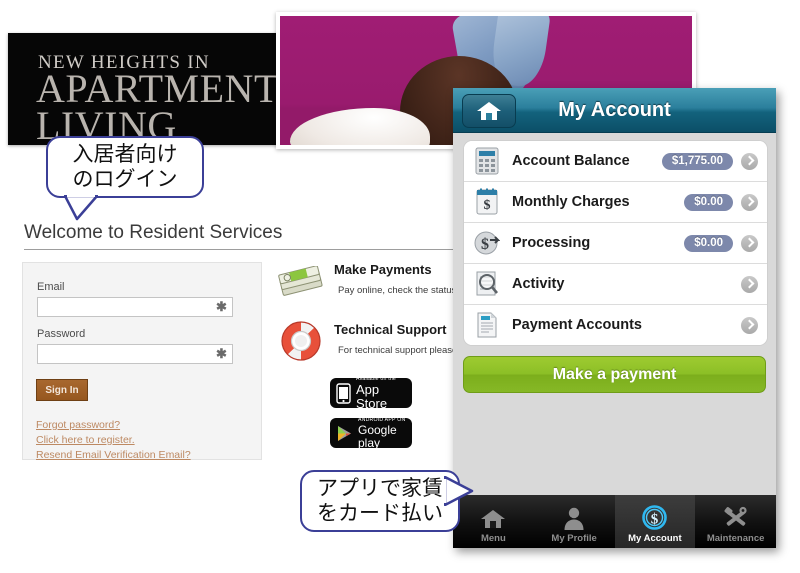 This screenshot has width=800, height=573. Describe the element at coordinates (62, 390) in the screenshot. I see `sign-in-button: Sign In` at that location.